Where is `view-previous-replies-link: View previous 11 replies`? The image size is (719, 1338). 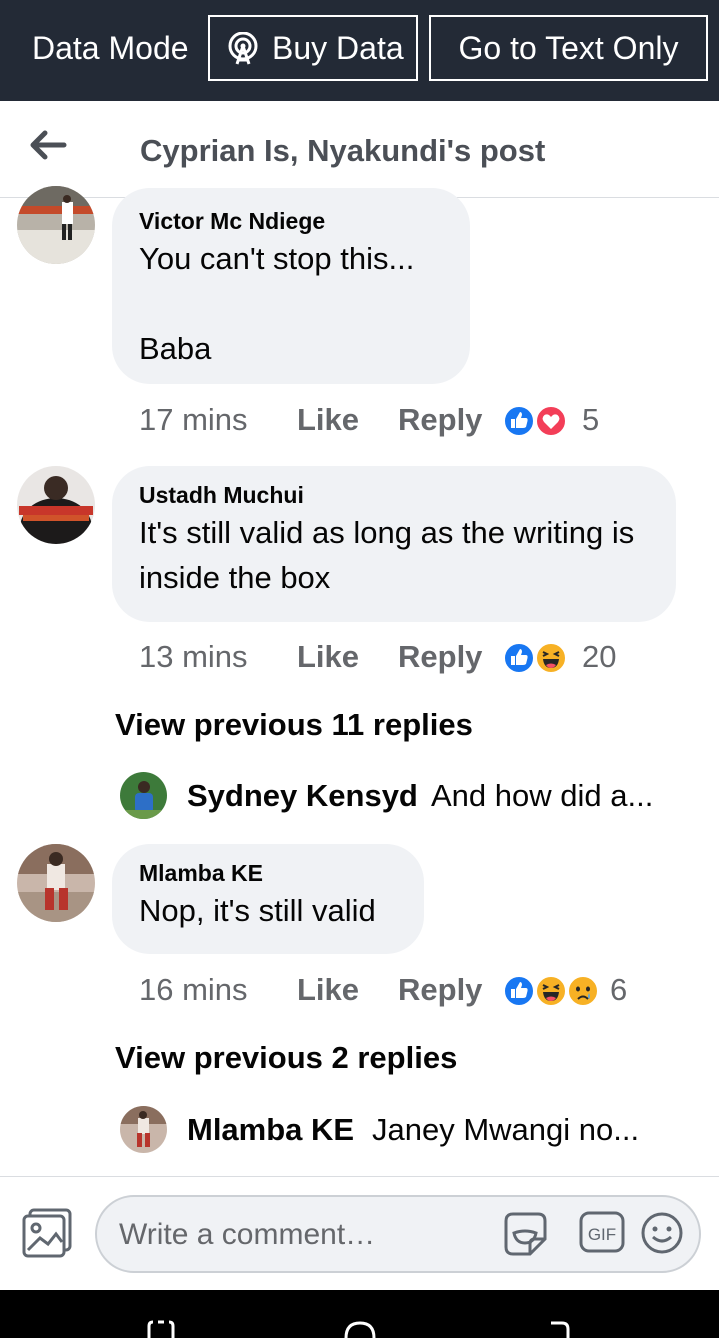 view-previous-replies-link: View previous 11 replies is located at coordinates (294, 725).